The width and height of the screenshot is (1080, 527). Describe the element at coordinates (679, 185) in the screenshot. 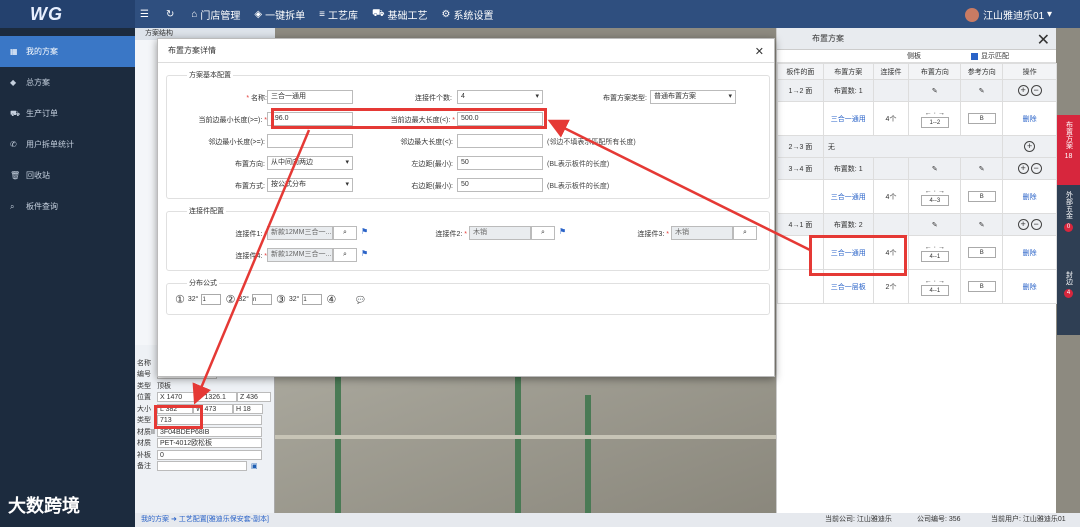

I see `arrow-to-length` at that location.